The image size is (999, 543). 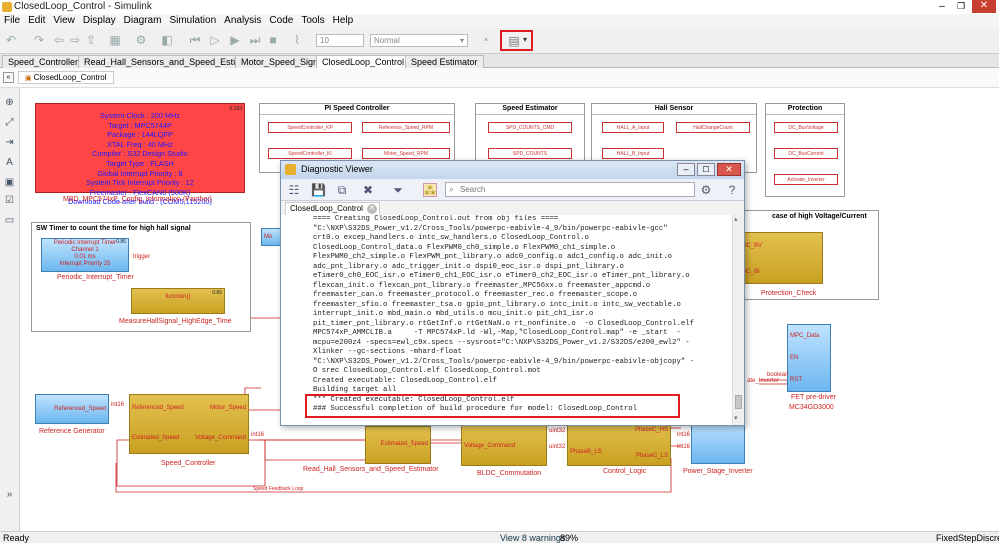 What do you see at coordinates (363, 61) in the screenshot?
I see `tab-closedloop-control: ClosedLoop_Control` at bounding box center [363, 61].